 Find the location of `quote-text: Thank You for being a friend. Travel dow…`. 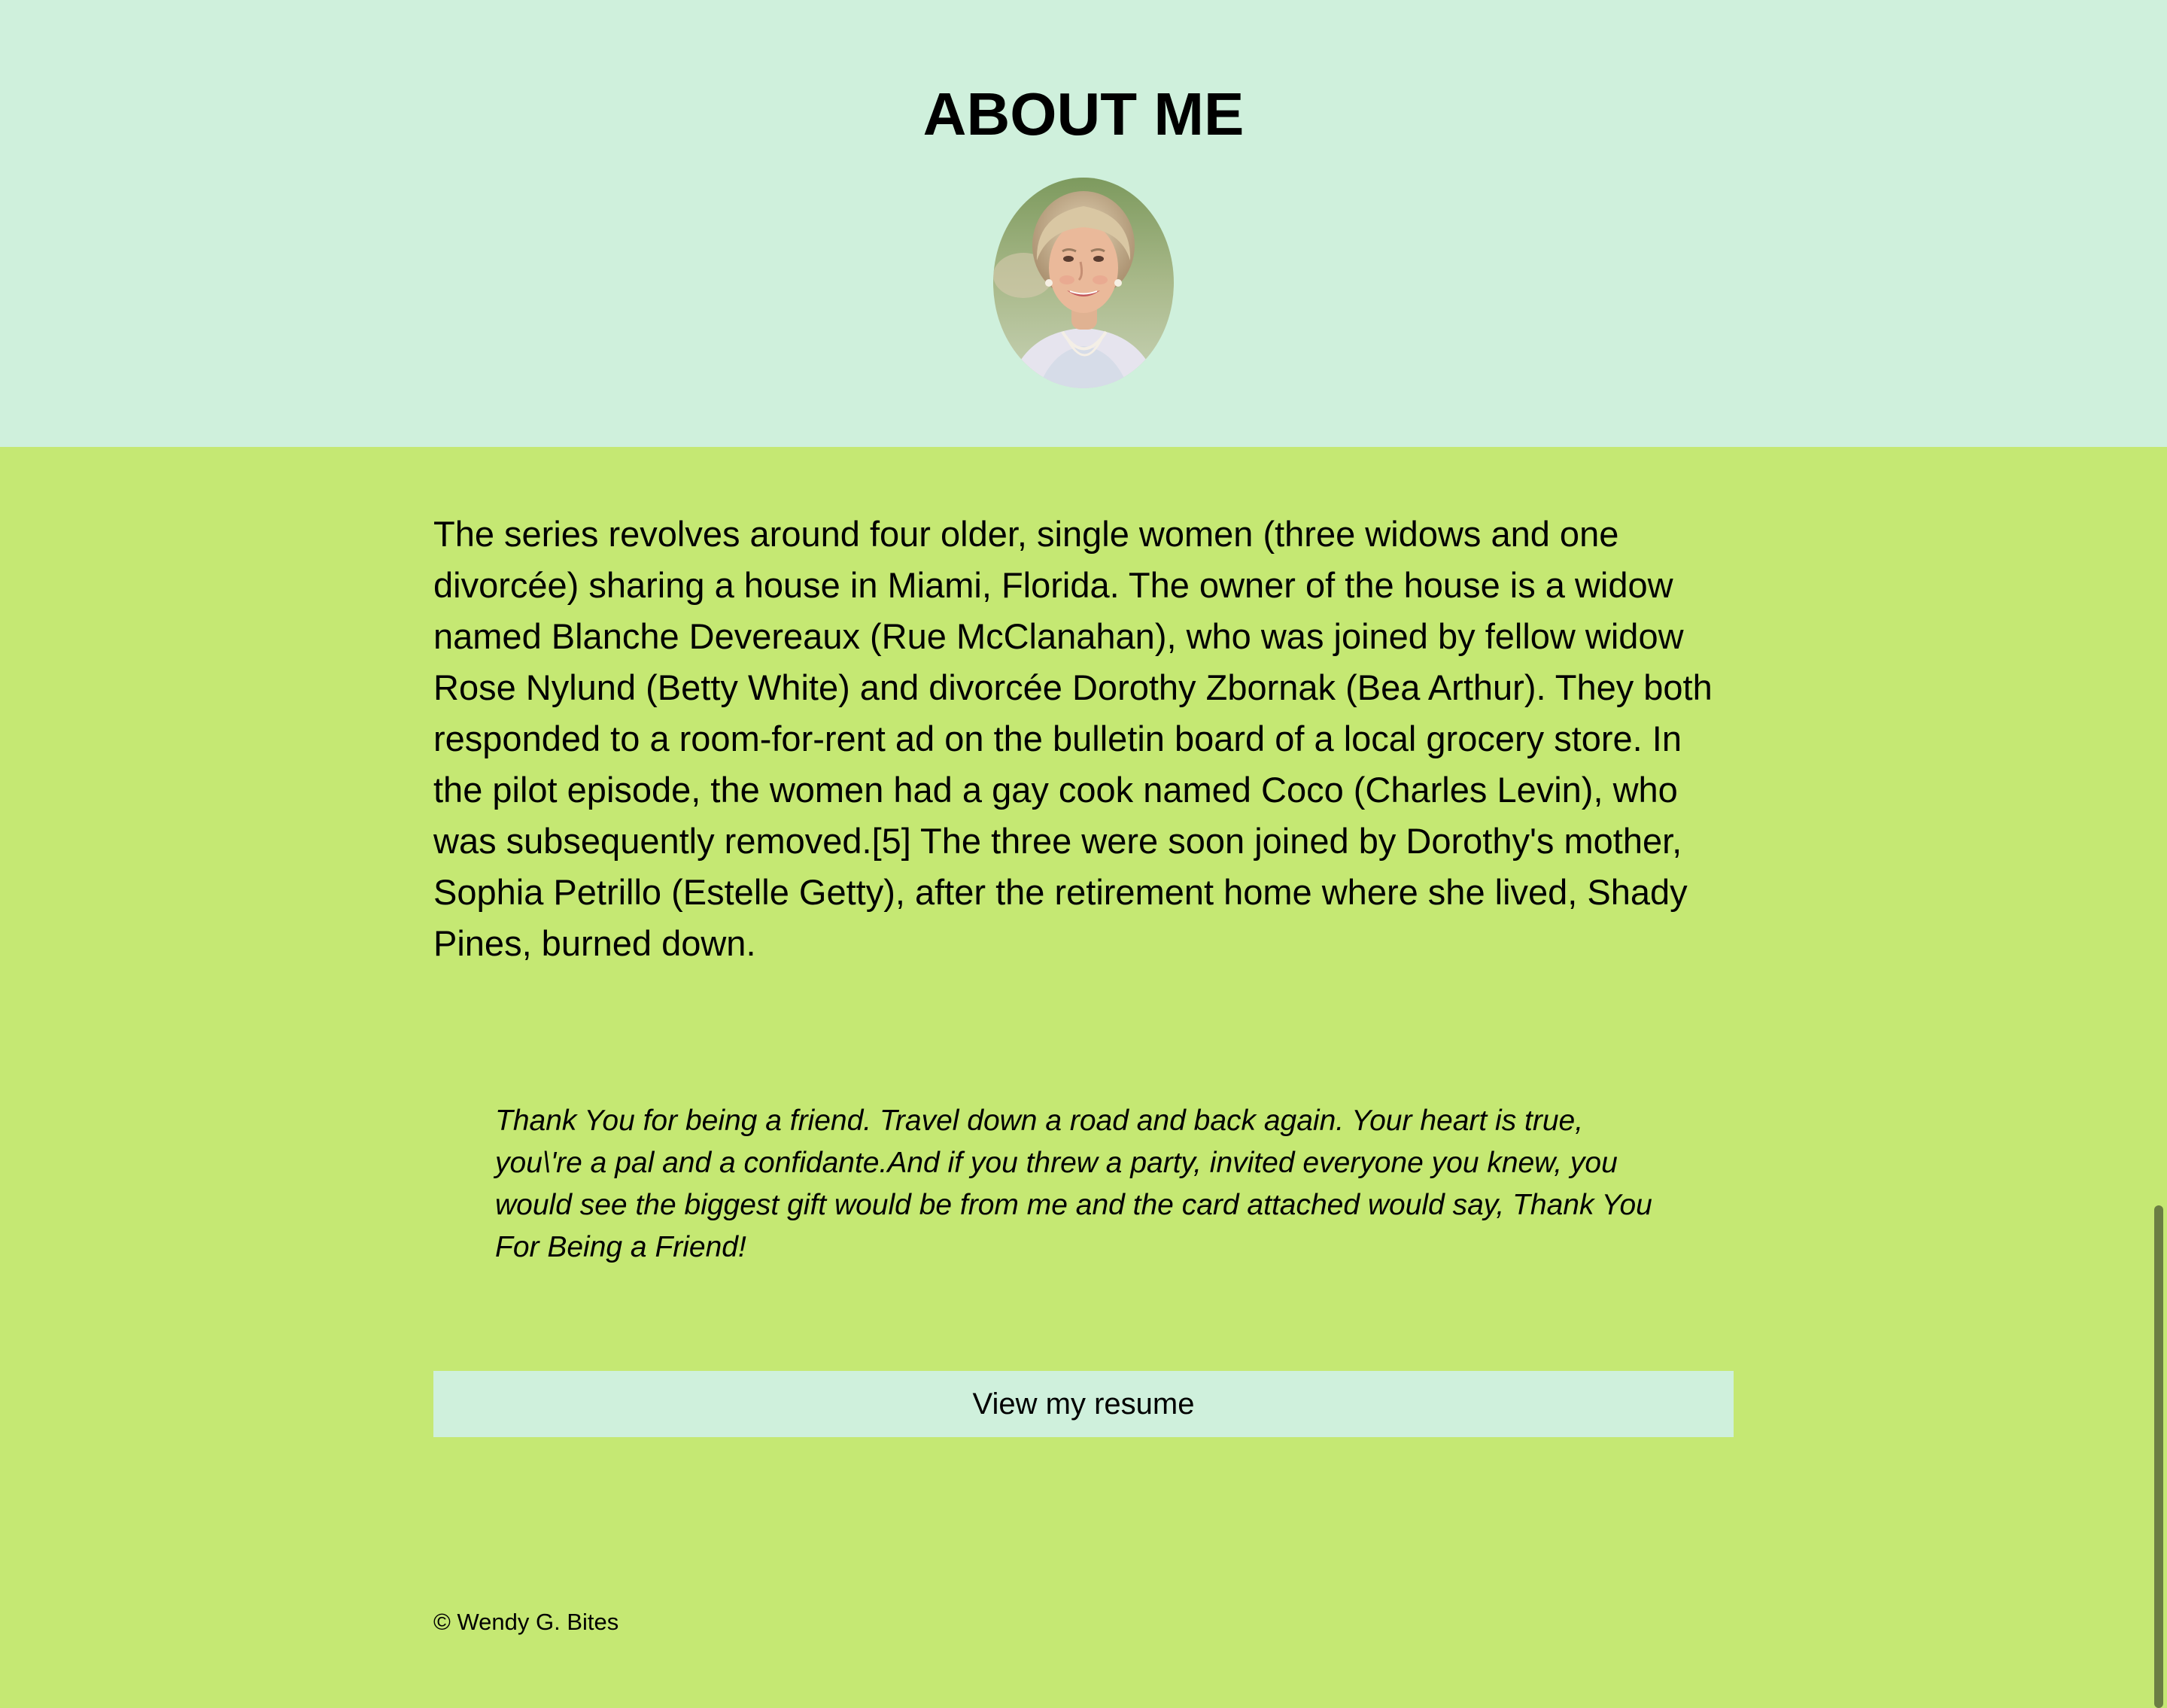

quote-text: Thank You for being a friend. Travel dow… is located at coordinates (1073, 1184).